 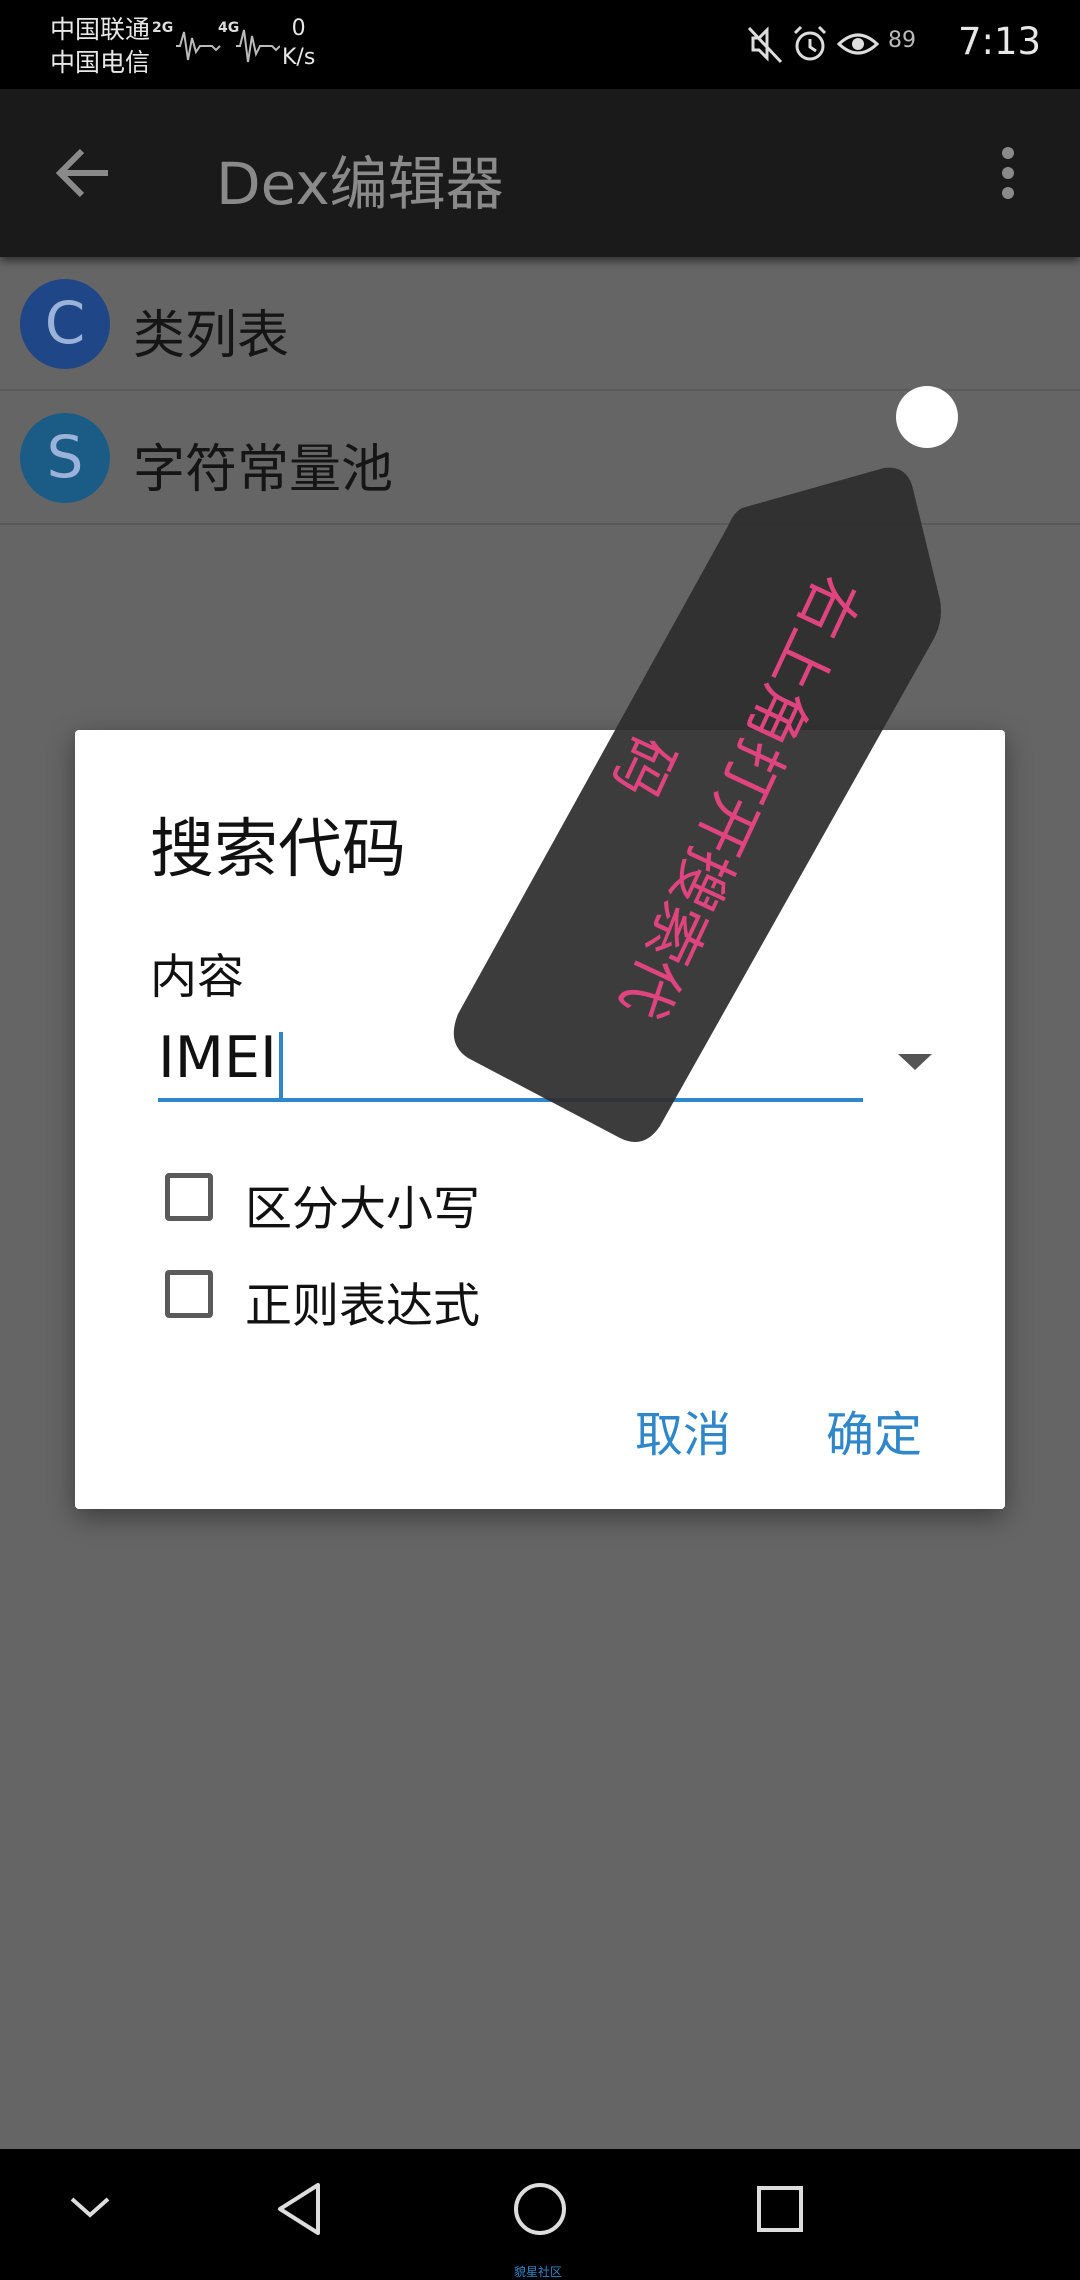 I want to click on home-circle-icon, so click(x=540, y=2209).